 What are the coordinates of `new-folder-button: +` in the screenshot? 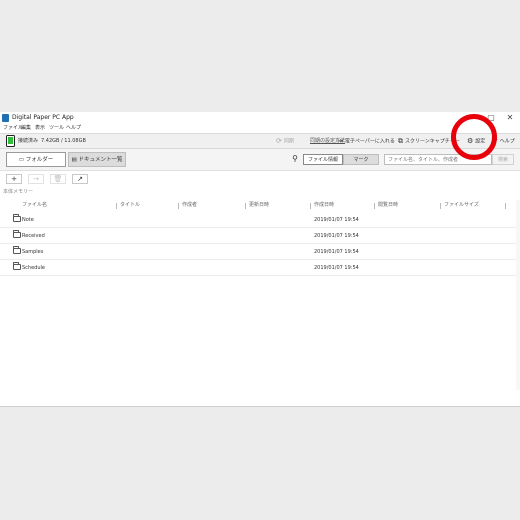 It's located at (14, 179).